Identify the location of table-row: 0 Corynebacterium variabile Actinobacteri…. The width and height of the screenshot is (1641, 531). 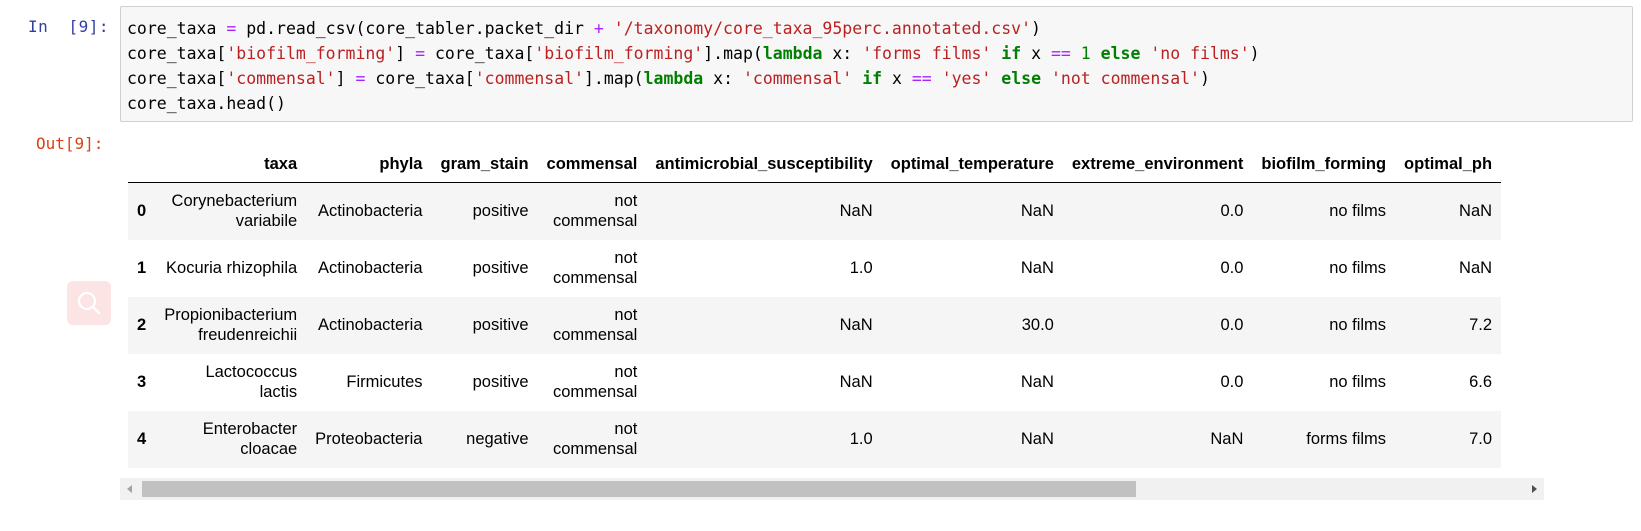
(815, 211).